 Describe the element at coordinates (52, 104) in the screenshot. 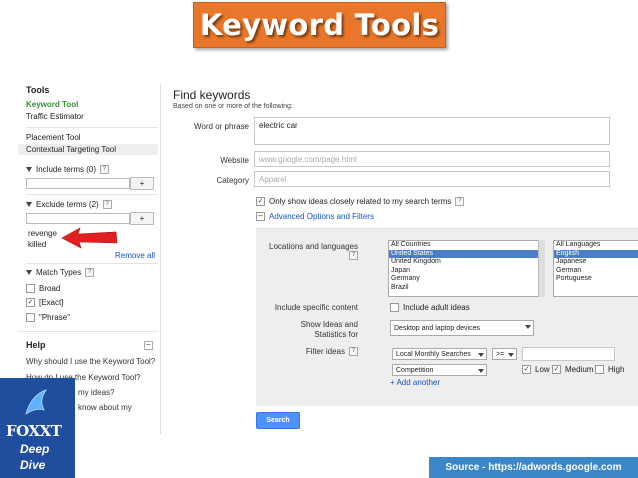

I see `sidebar-item-keyword-tool: Keyword Tool` at that location.